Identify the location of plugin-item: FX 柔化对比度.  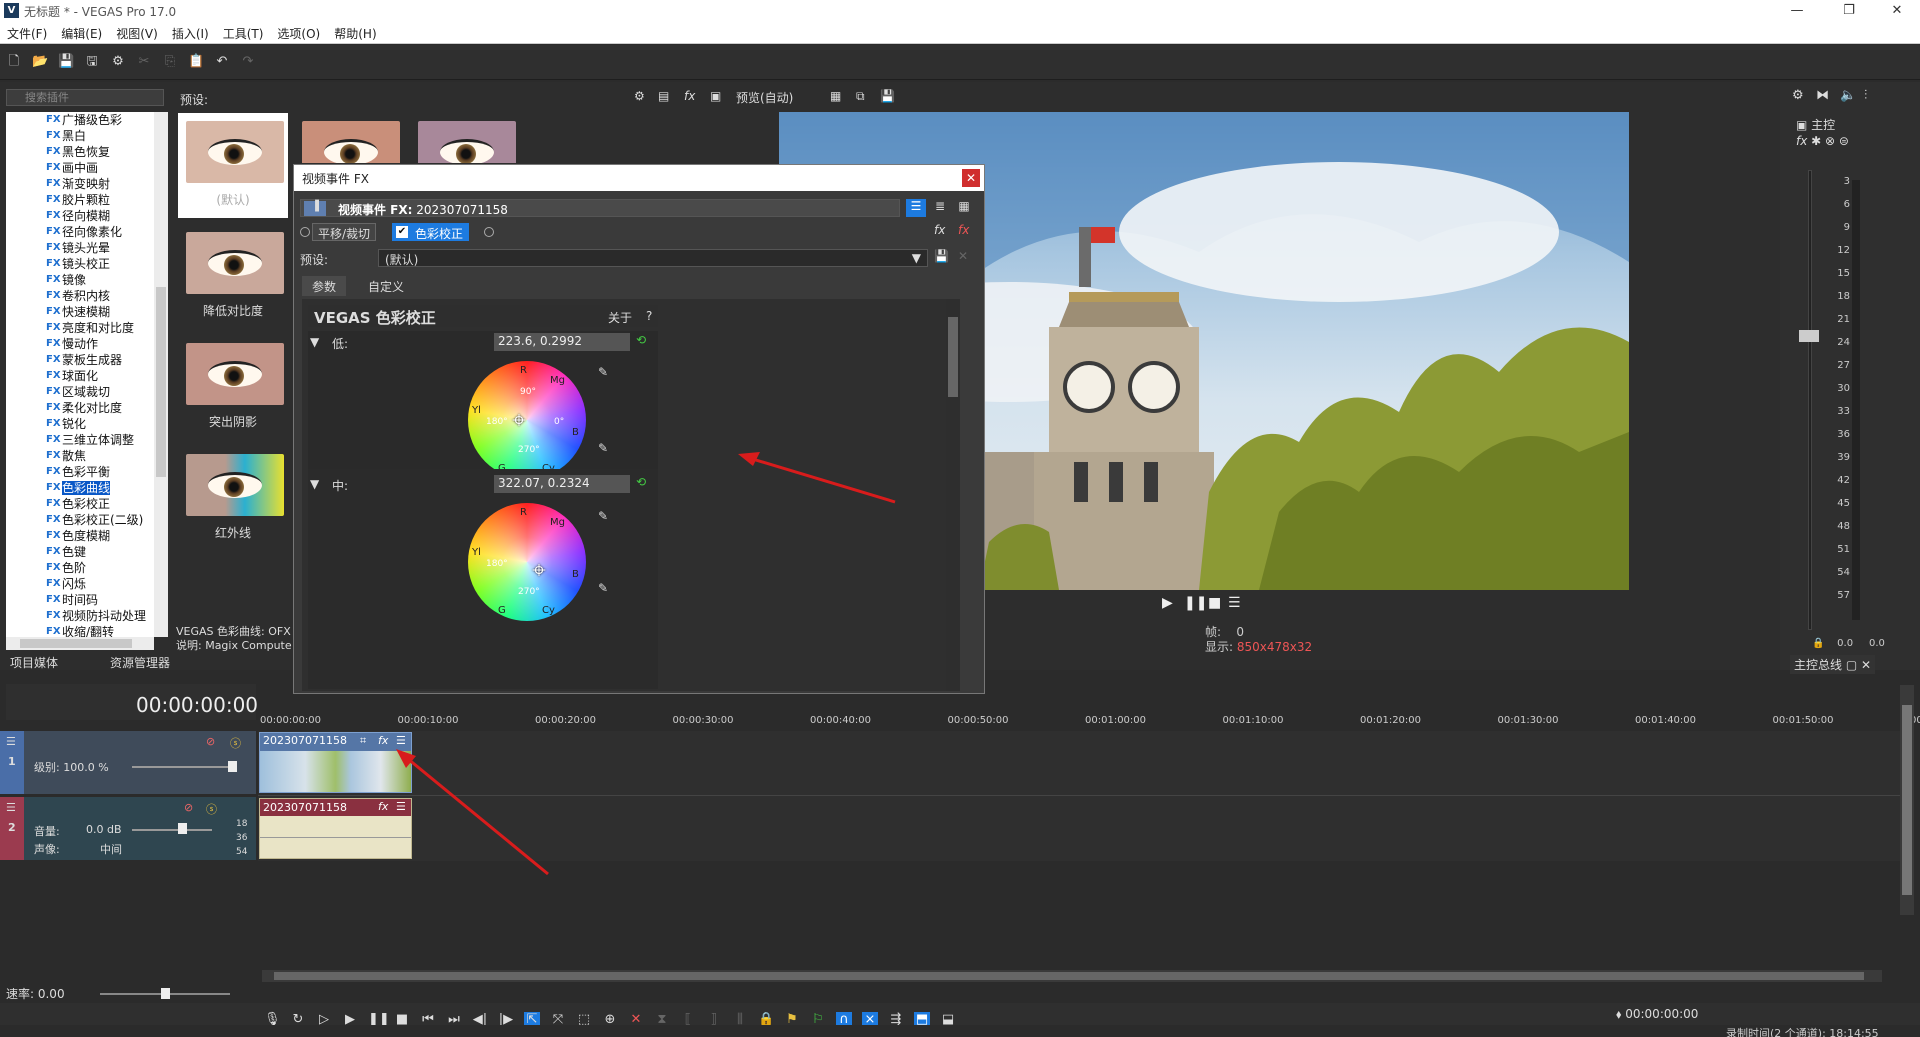
(80, 408).